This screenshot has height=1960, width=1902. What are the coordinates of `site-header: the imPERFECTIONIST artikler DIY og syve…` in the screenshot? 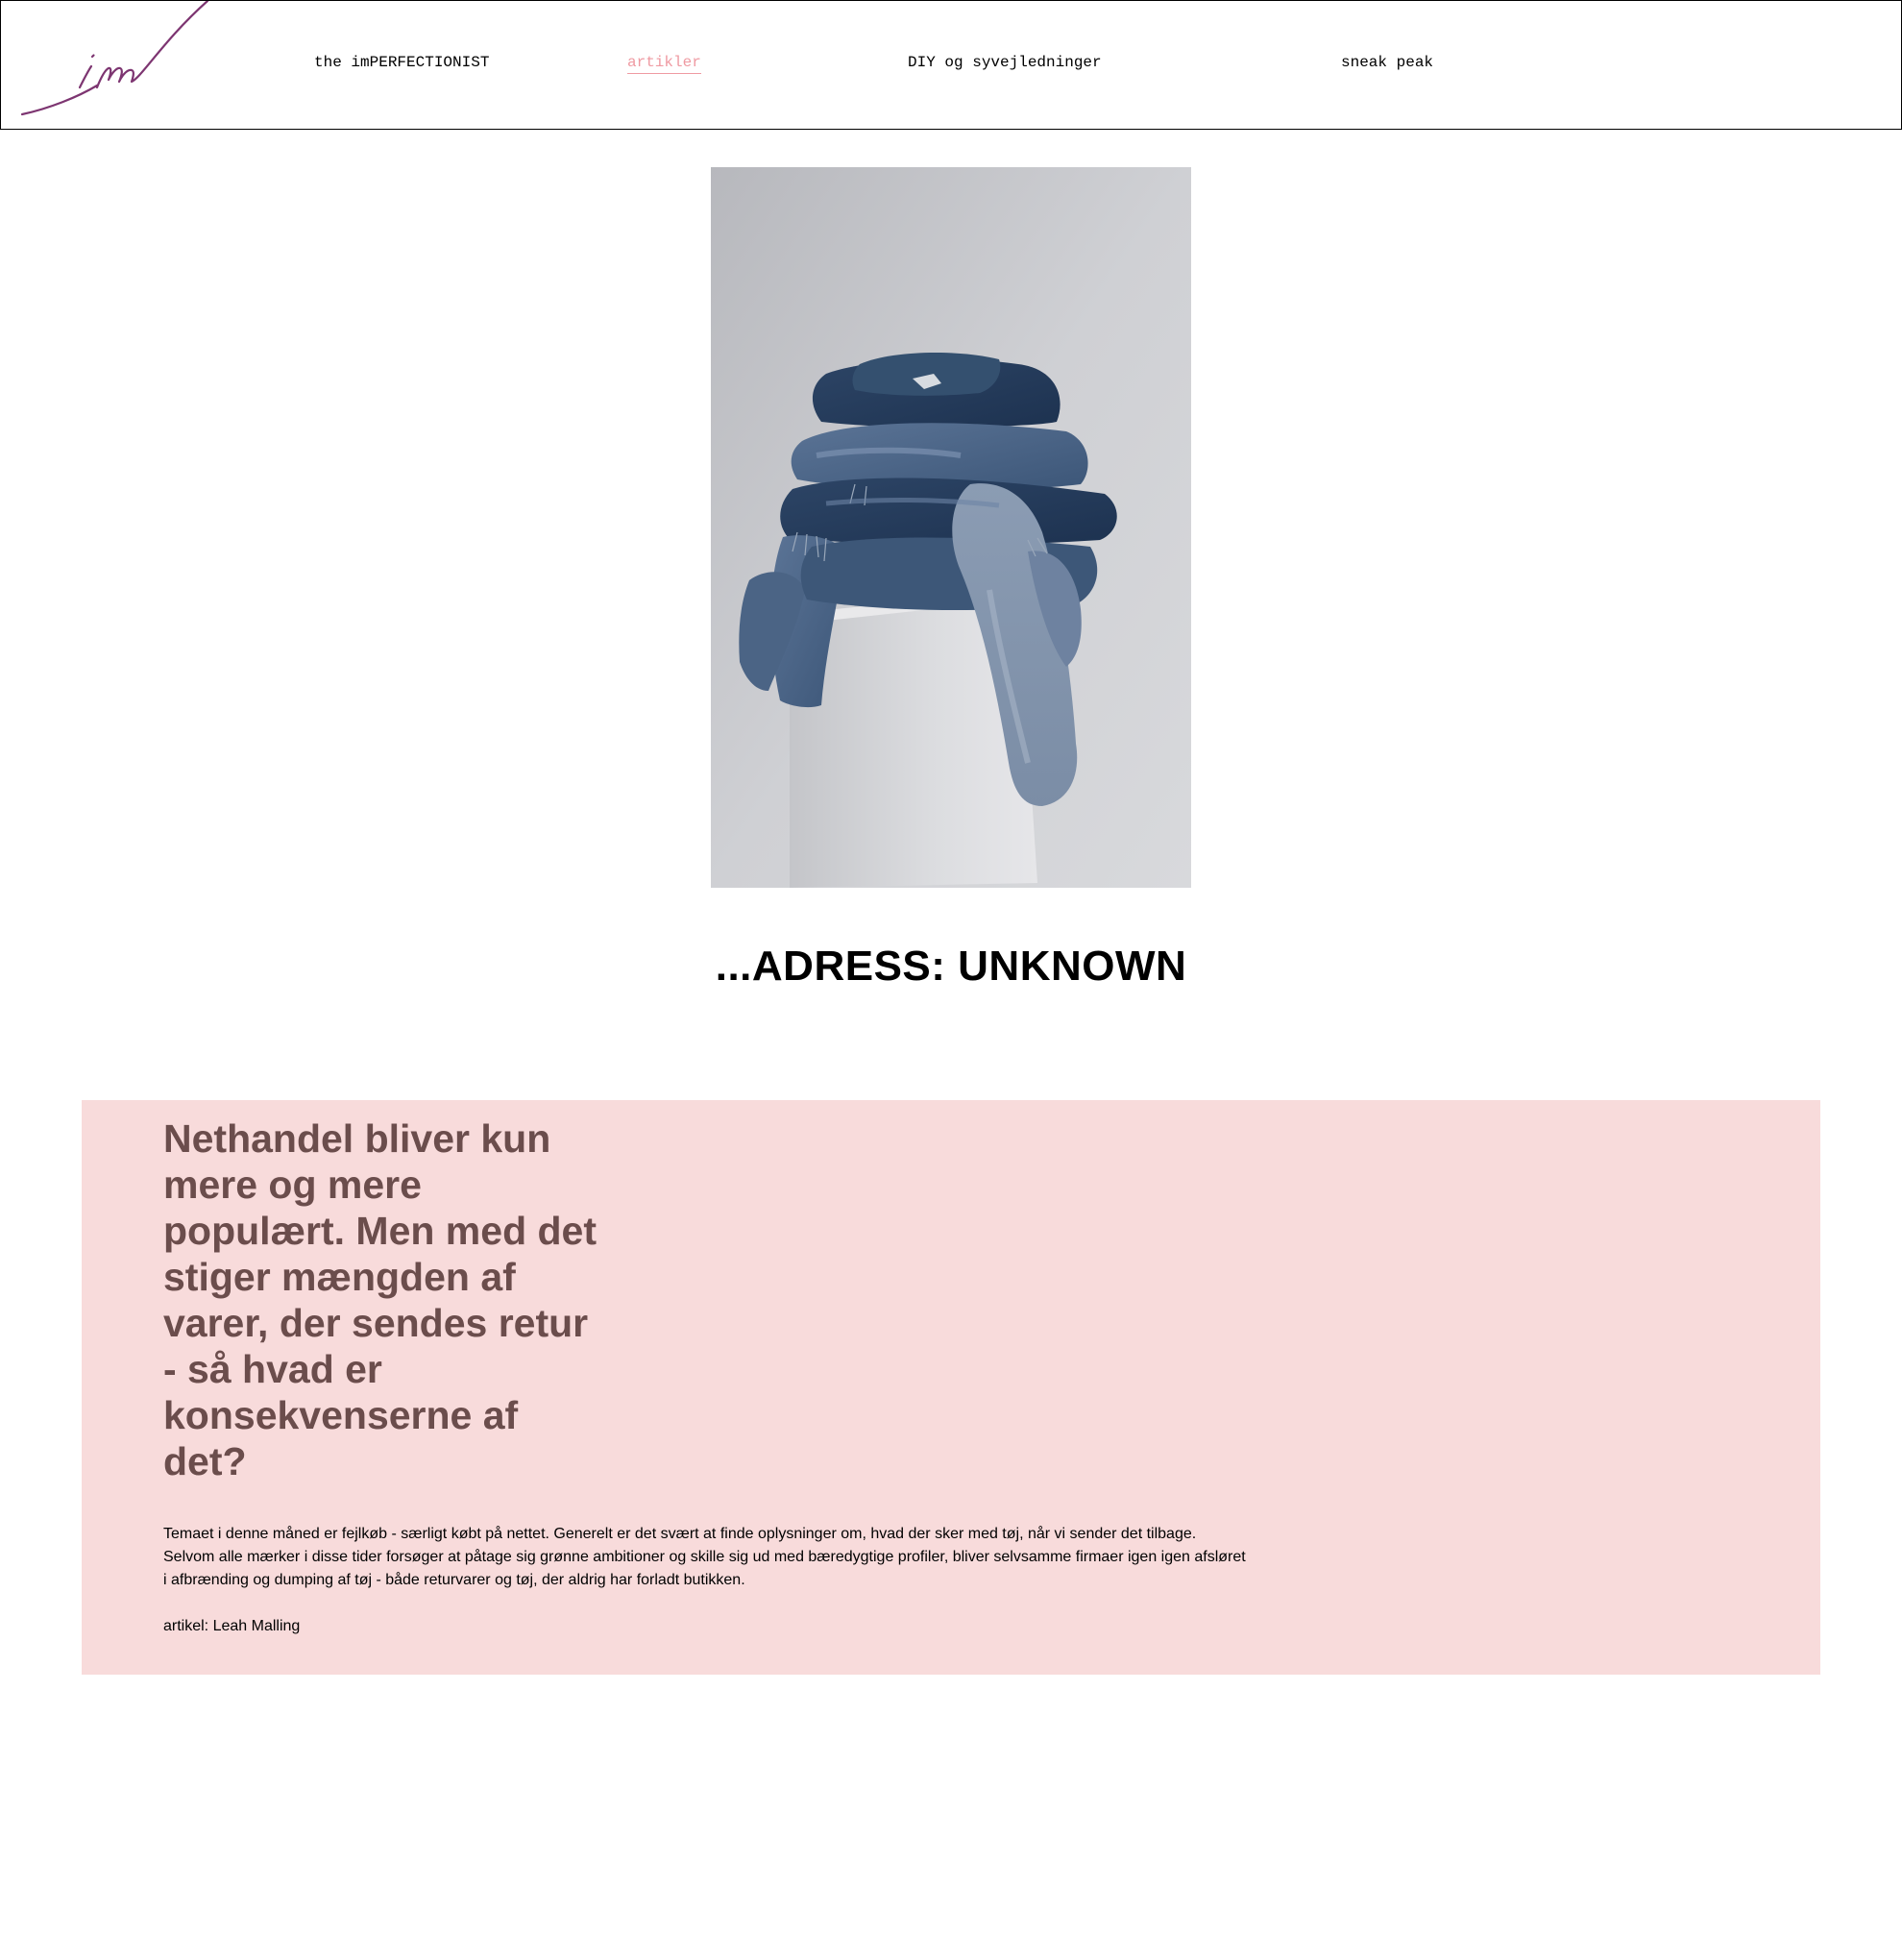 It's located at (951, 65).